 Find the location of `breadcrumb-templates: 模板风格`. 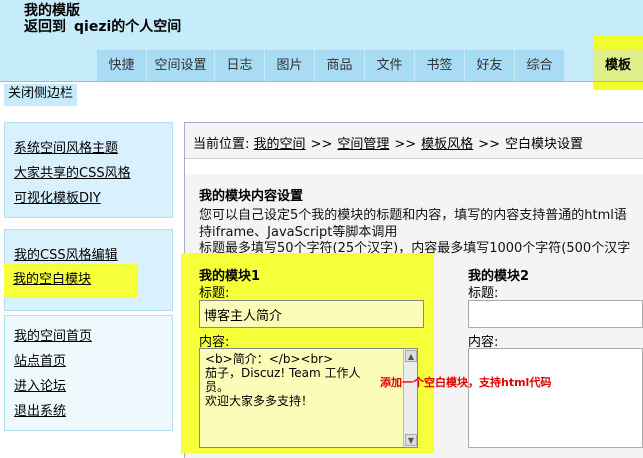

breadcrumb-templates: 模板风格 is located at coordinates (447, 144).